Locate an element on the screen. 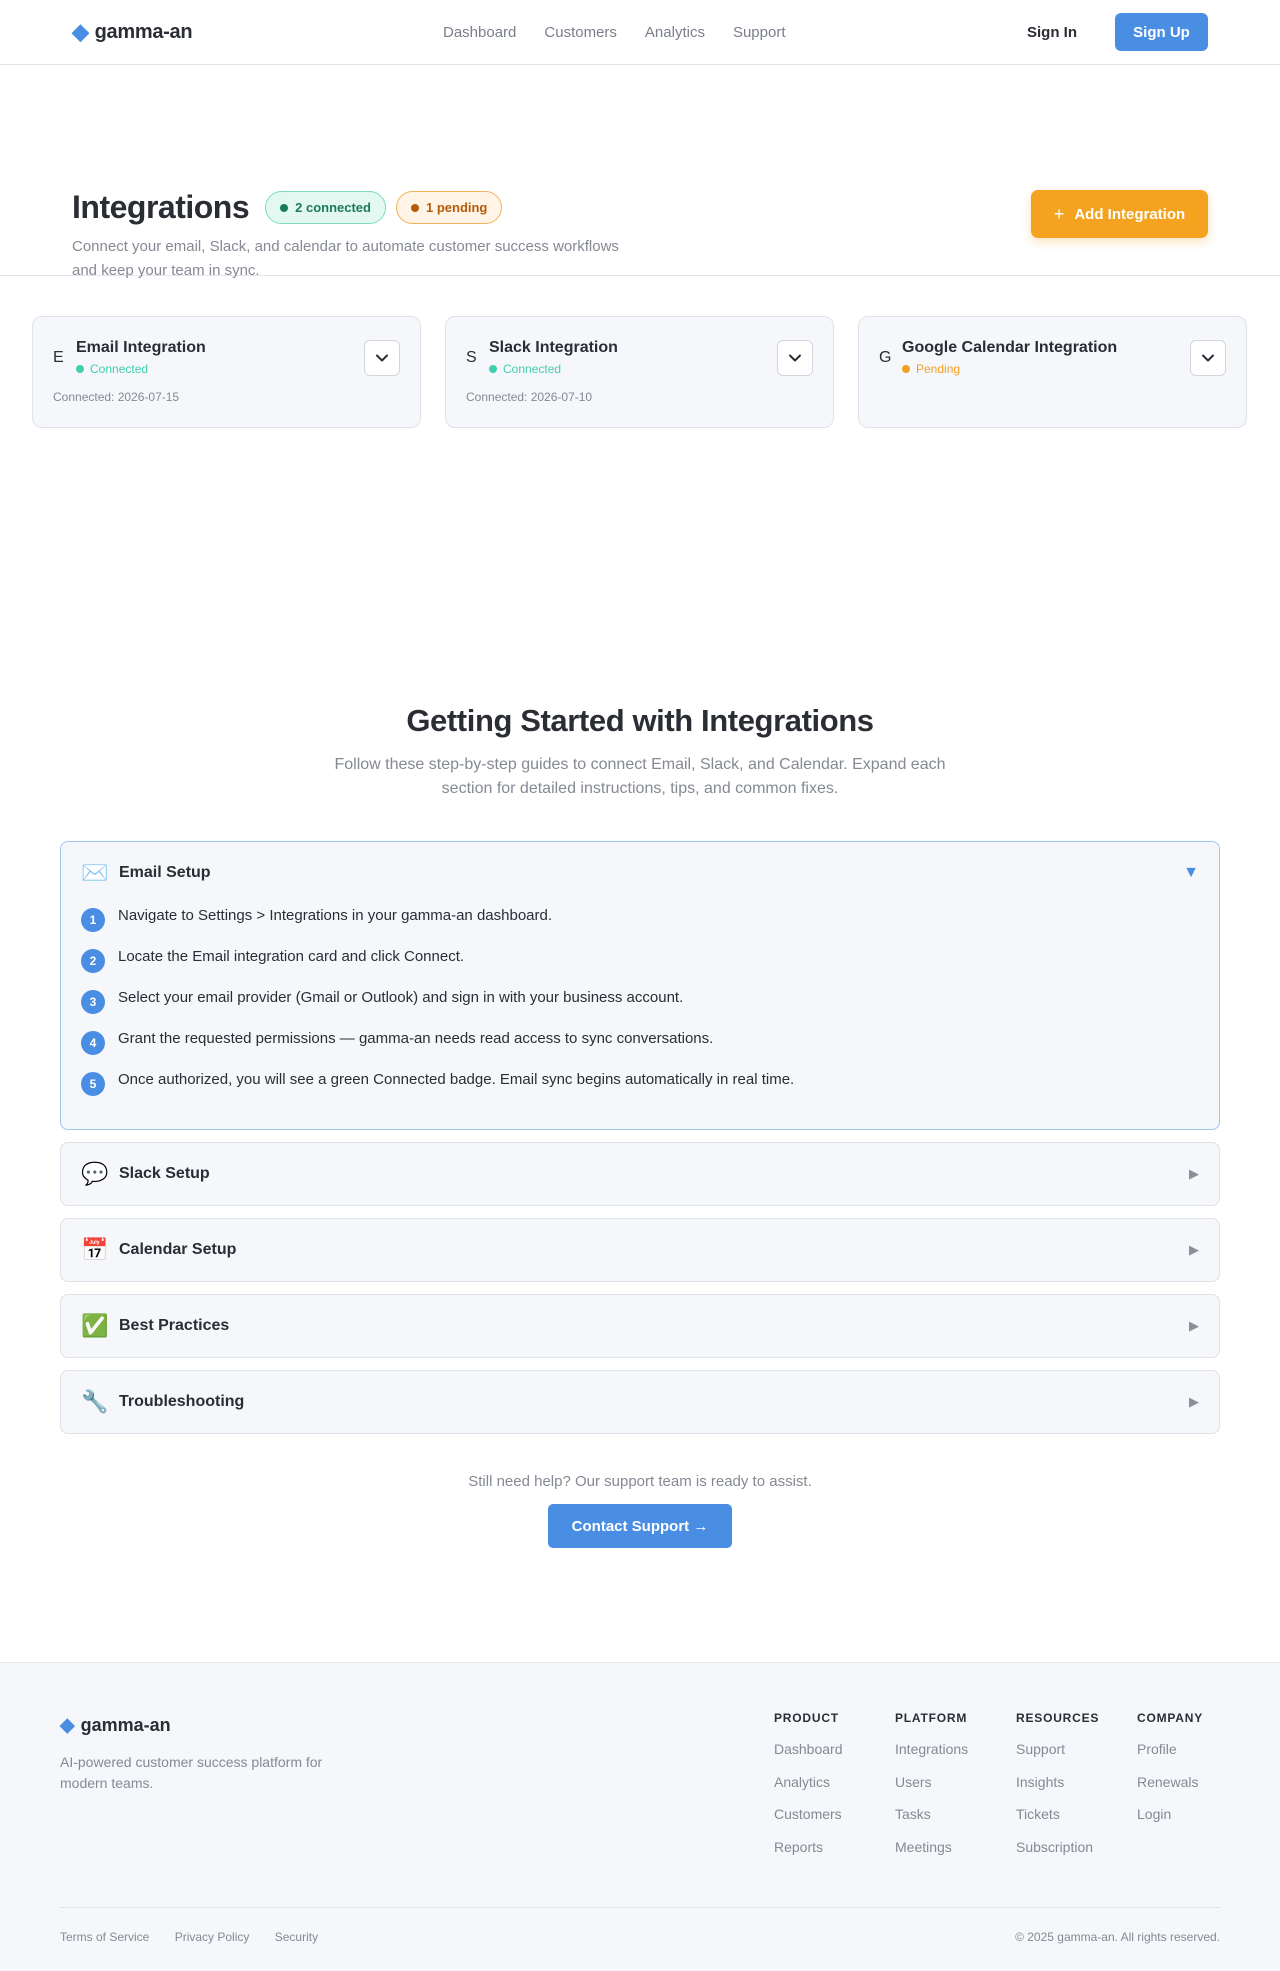  footer-link: Users is located at coordinates (955, 1788).